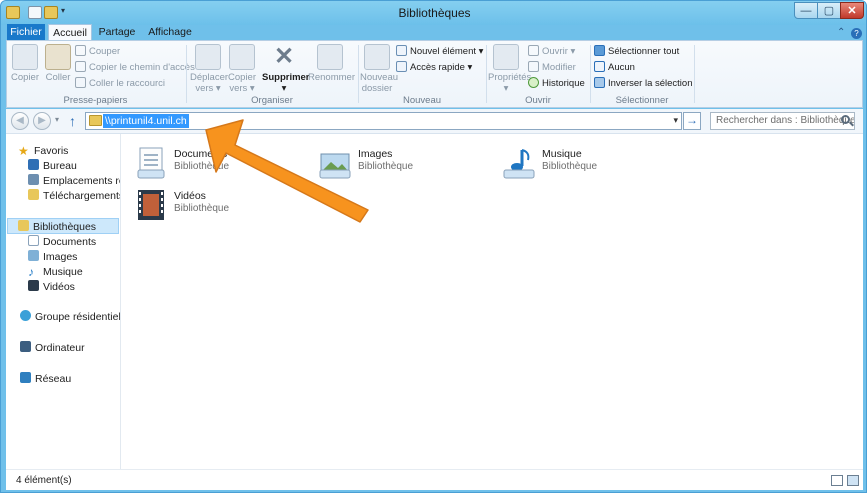 The image size is (867, 493). Describe the element at coordinates (170, 32) in the screenshot. I see `tab-view: Affichage` at that location.